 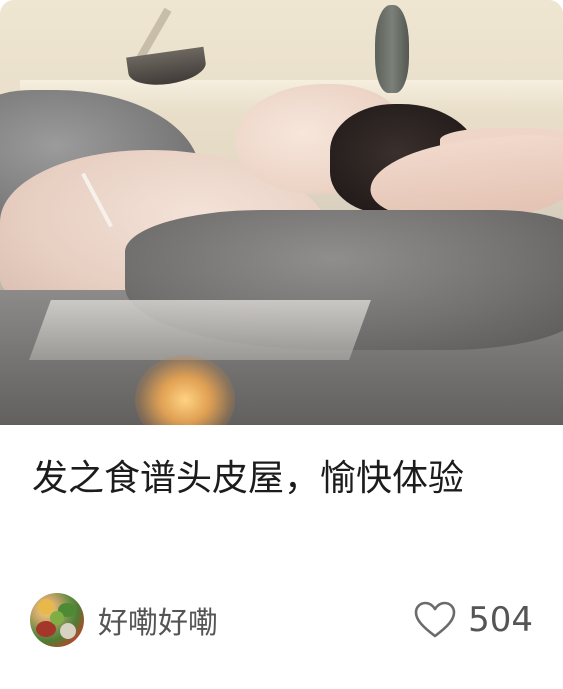 I want to click on author-name: 好嘞好嘞, so click(x=158, y=620).